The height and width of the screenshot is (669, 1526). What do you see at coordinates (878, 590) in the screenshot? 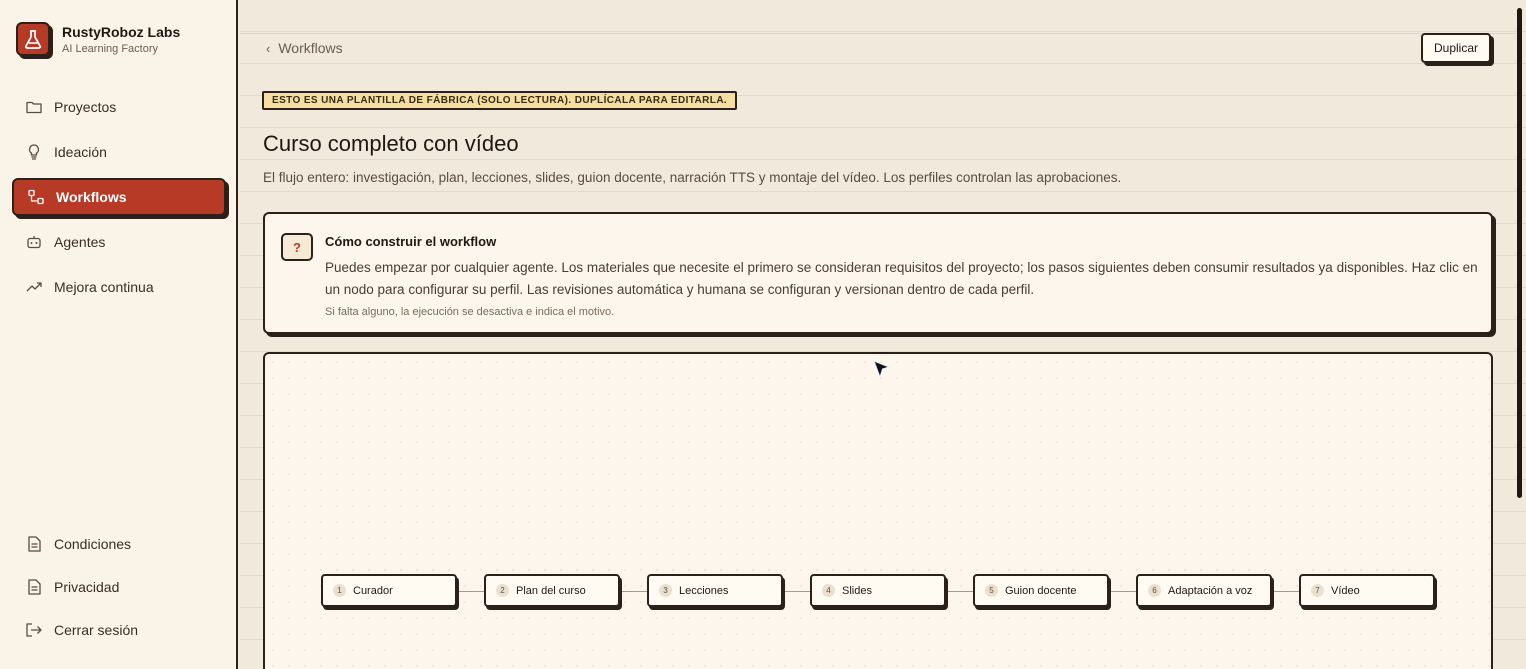
I see `workflow-node-slides: 4 Slides` at bounding box center [878, 590].